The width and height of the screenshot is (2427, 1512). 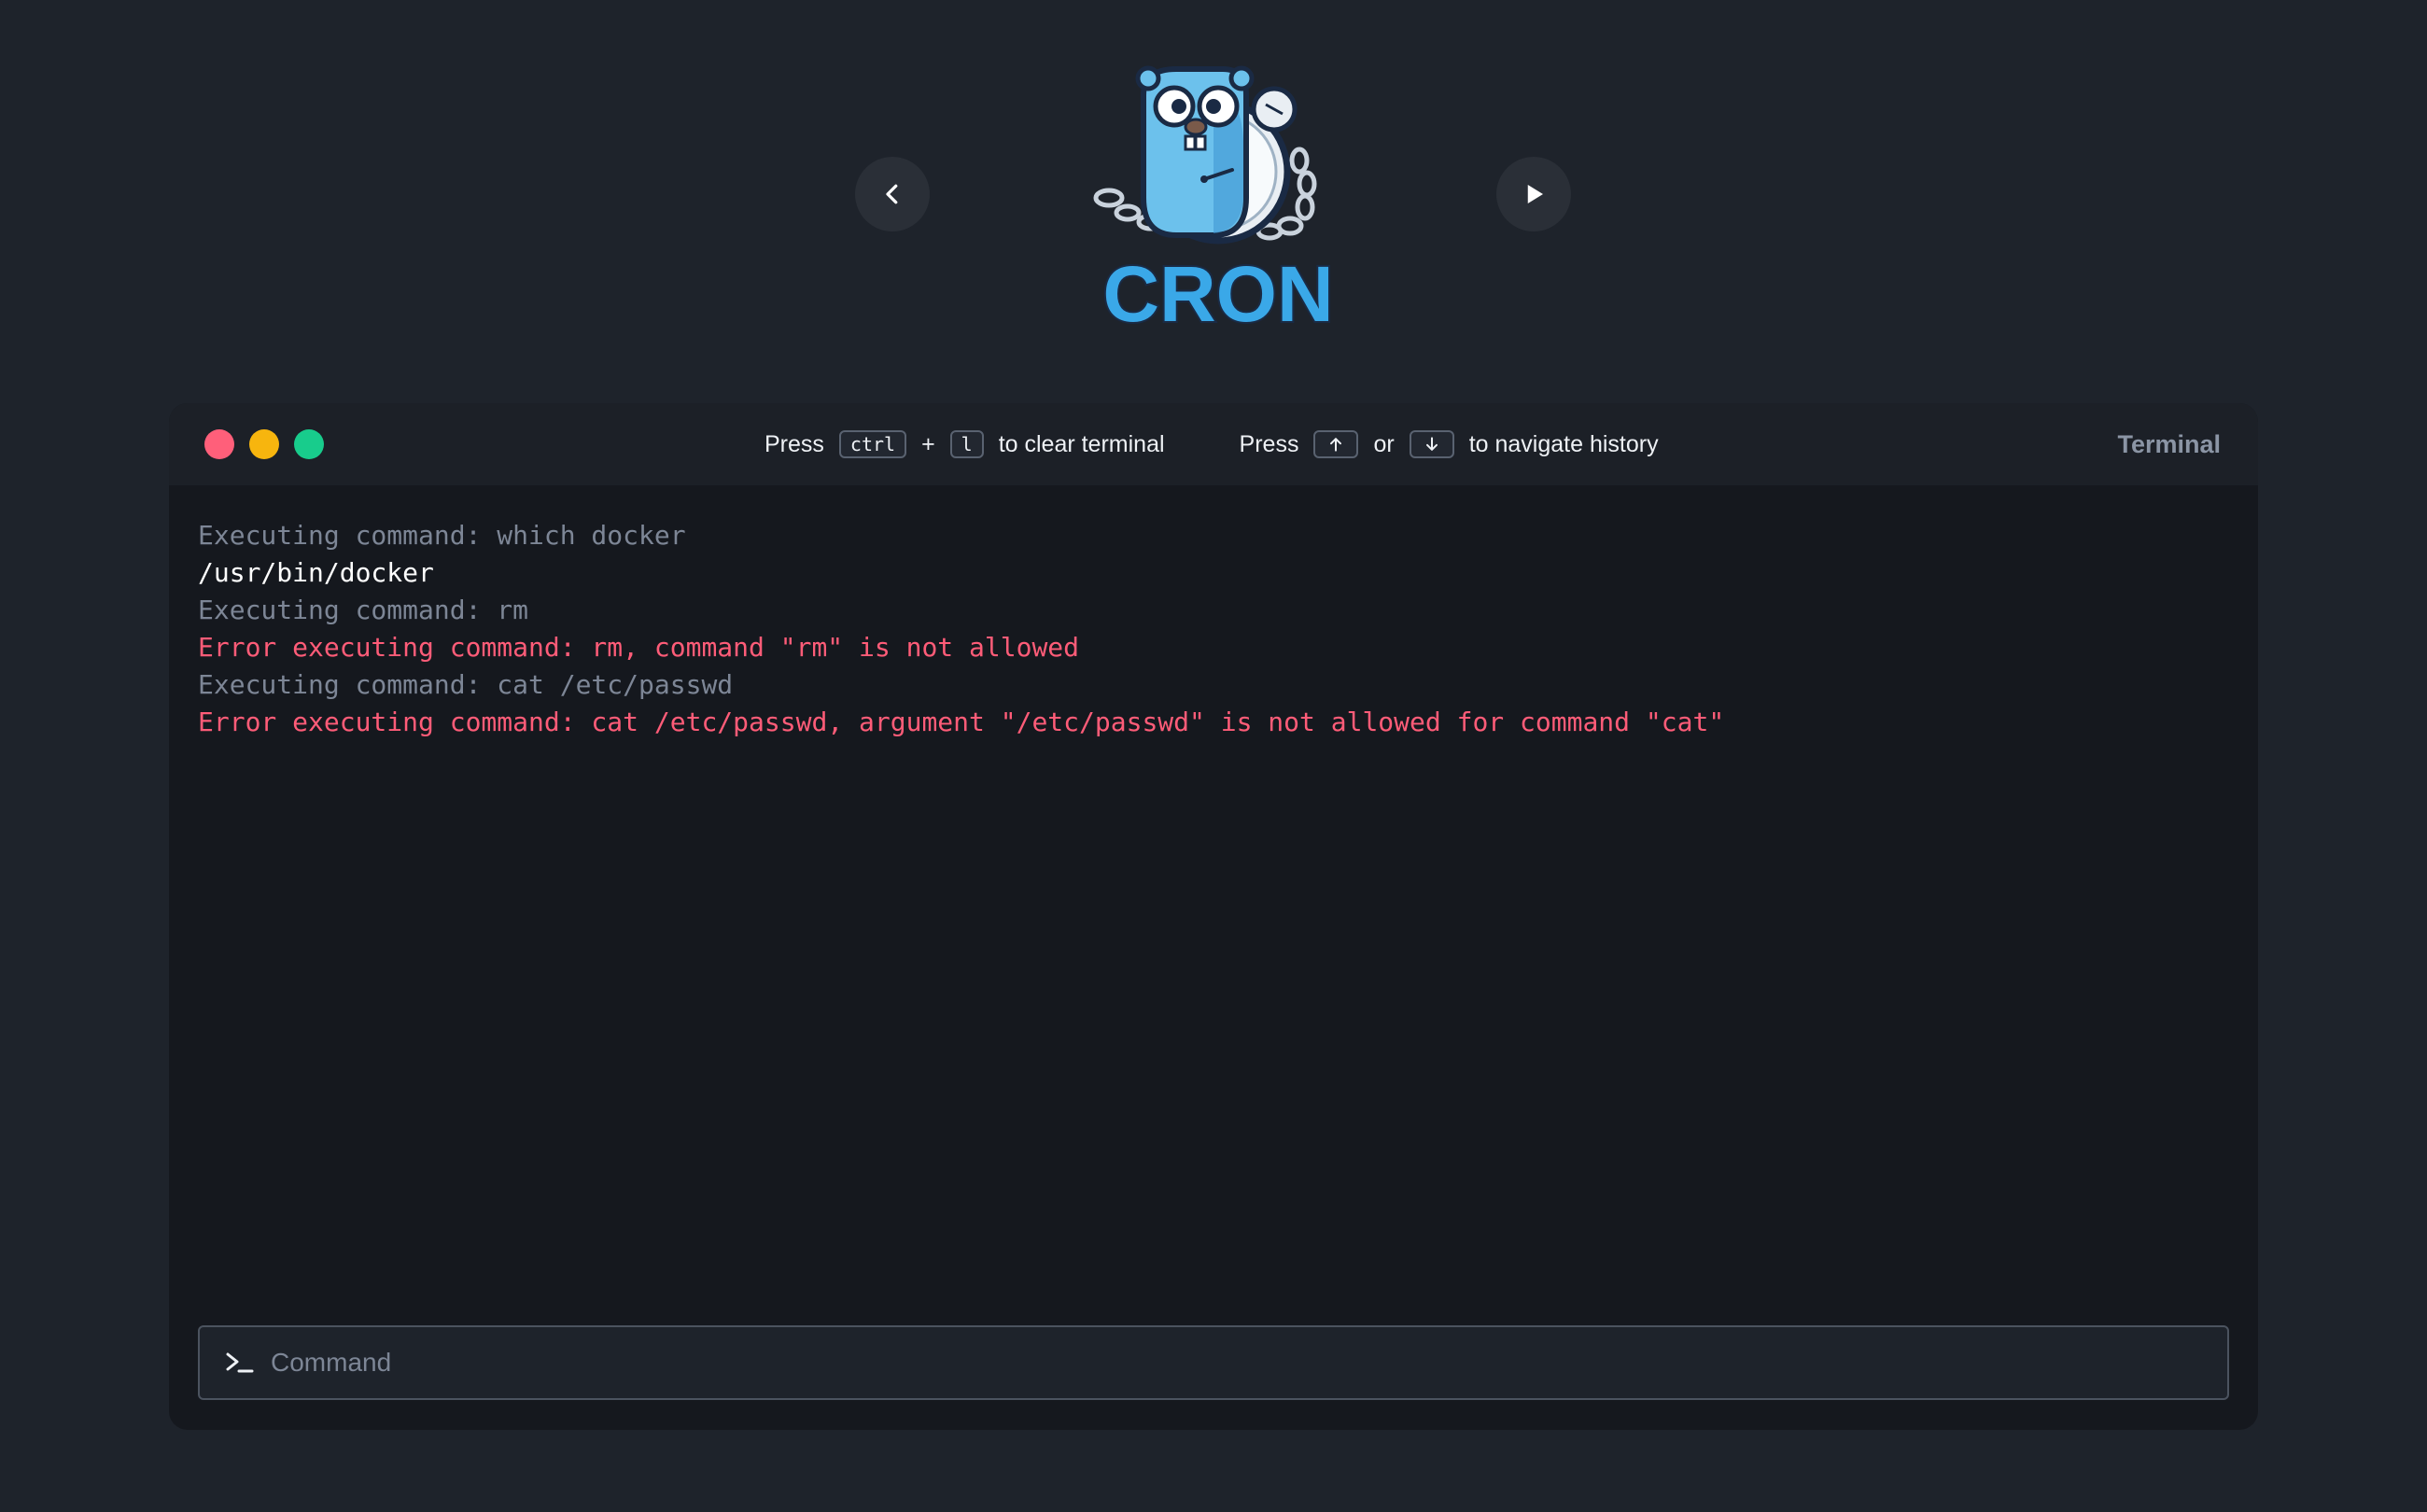 What do you see at coordinates (872, 444) in the screenshot?
I see `ctrl-key: ctrl` at bounding box center [872, 444].